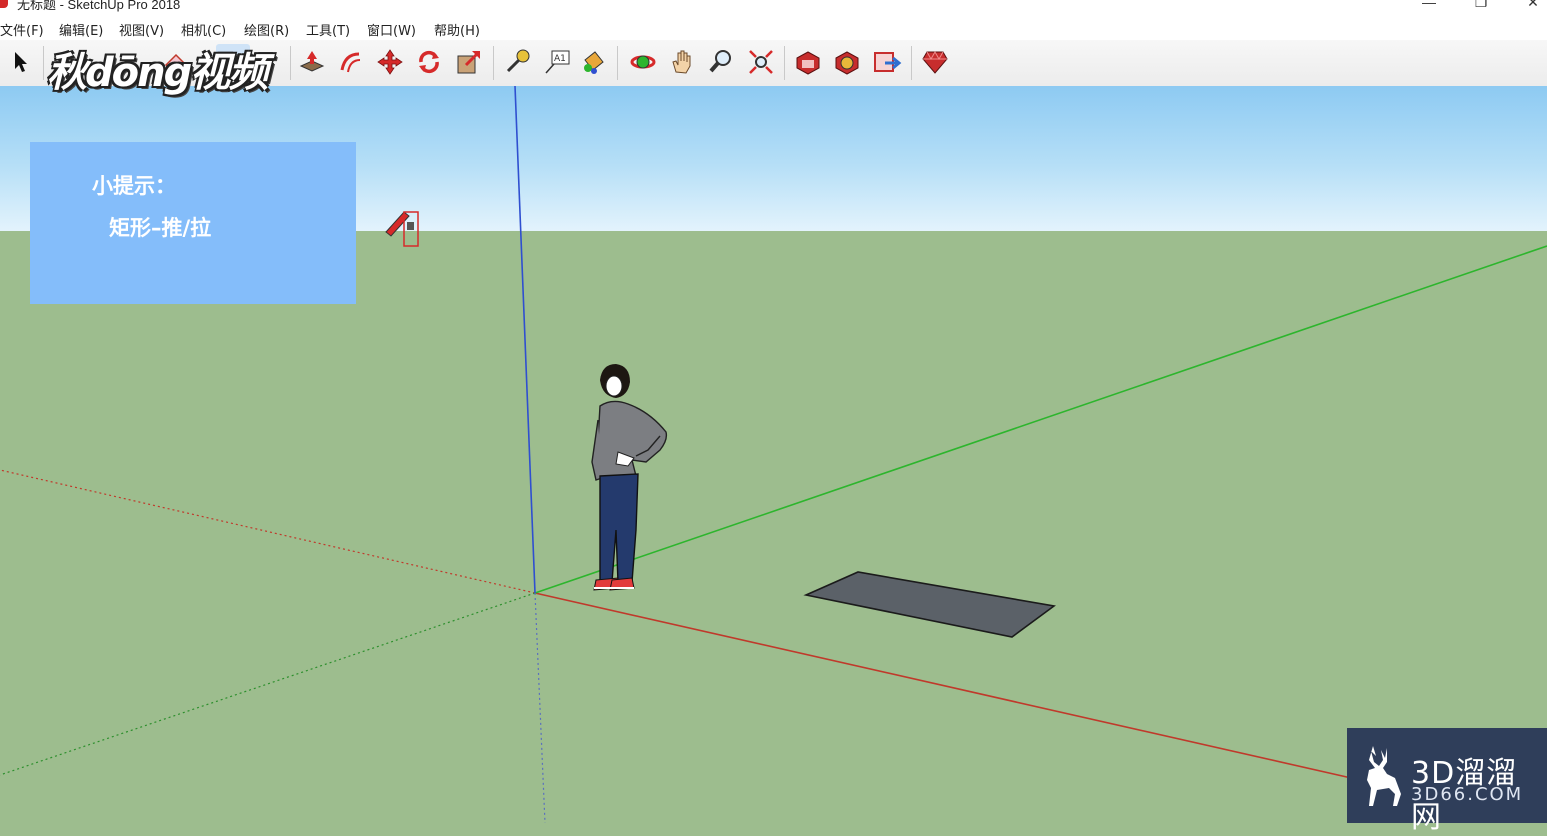 The width and height of the screenshot is (1547, 836). I want to click on scale-tool-icon, so click(469, 62).